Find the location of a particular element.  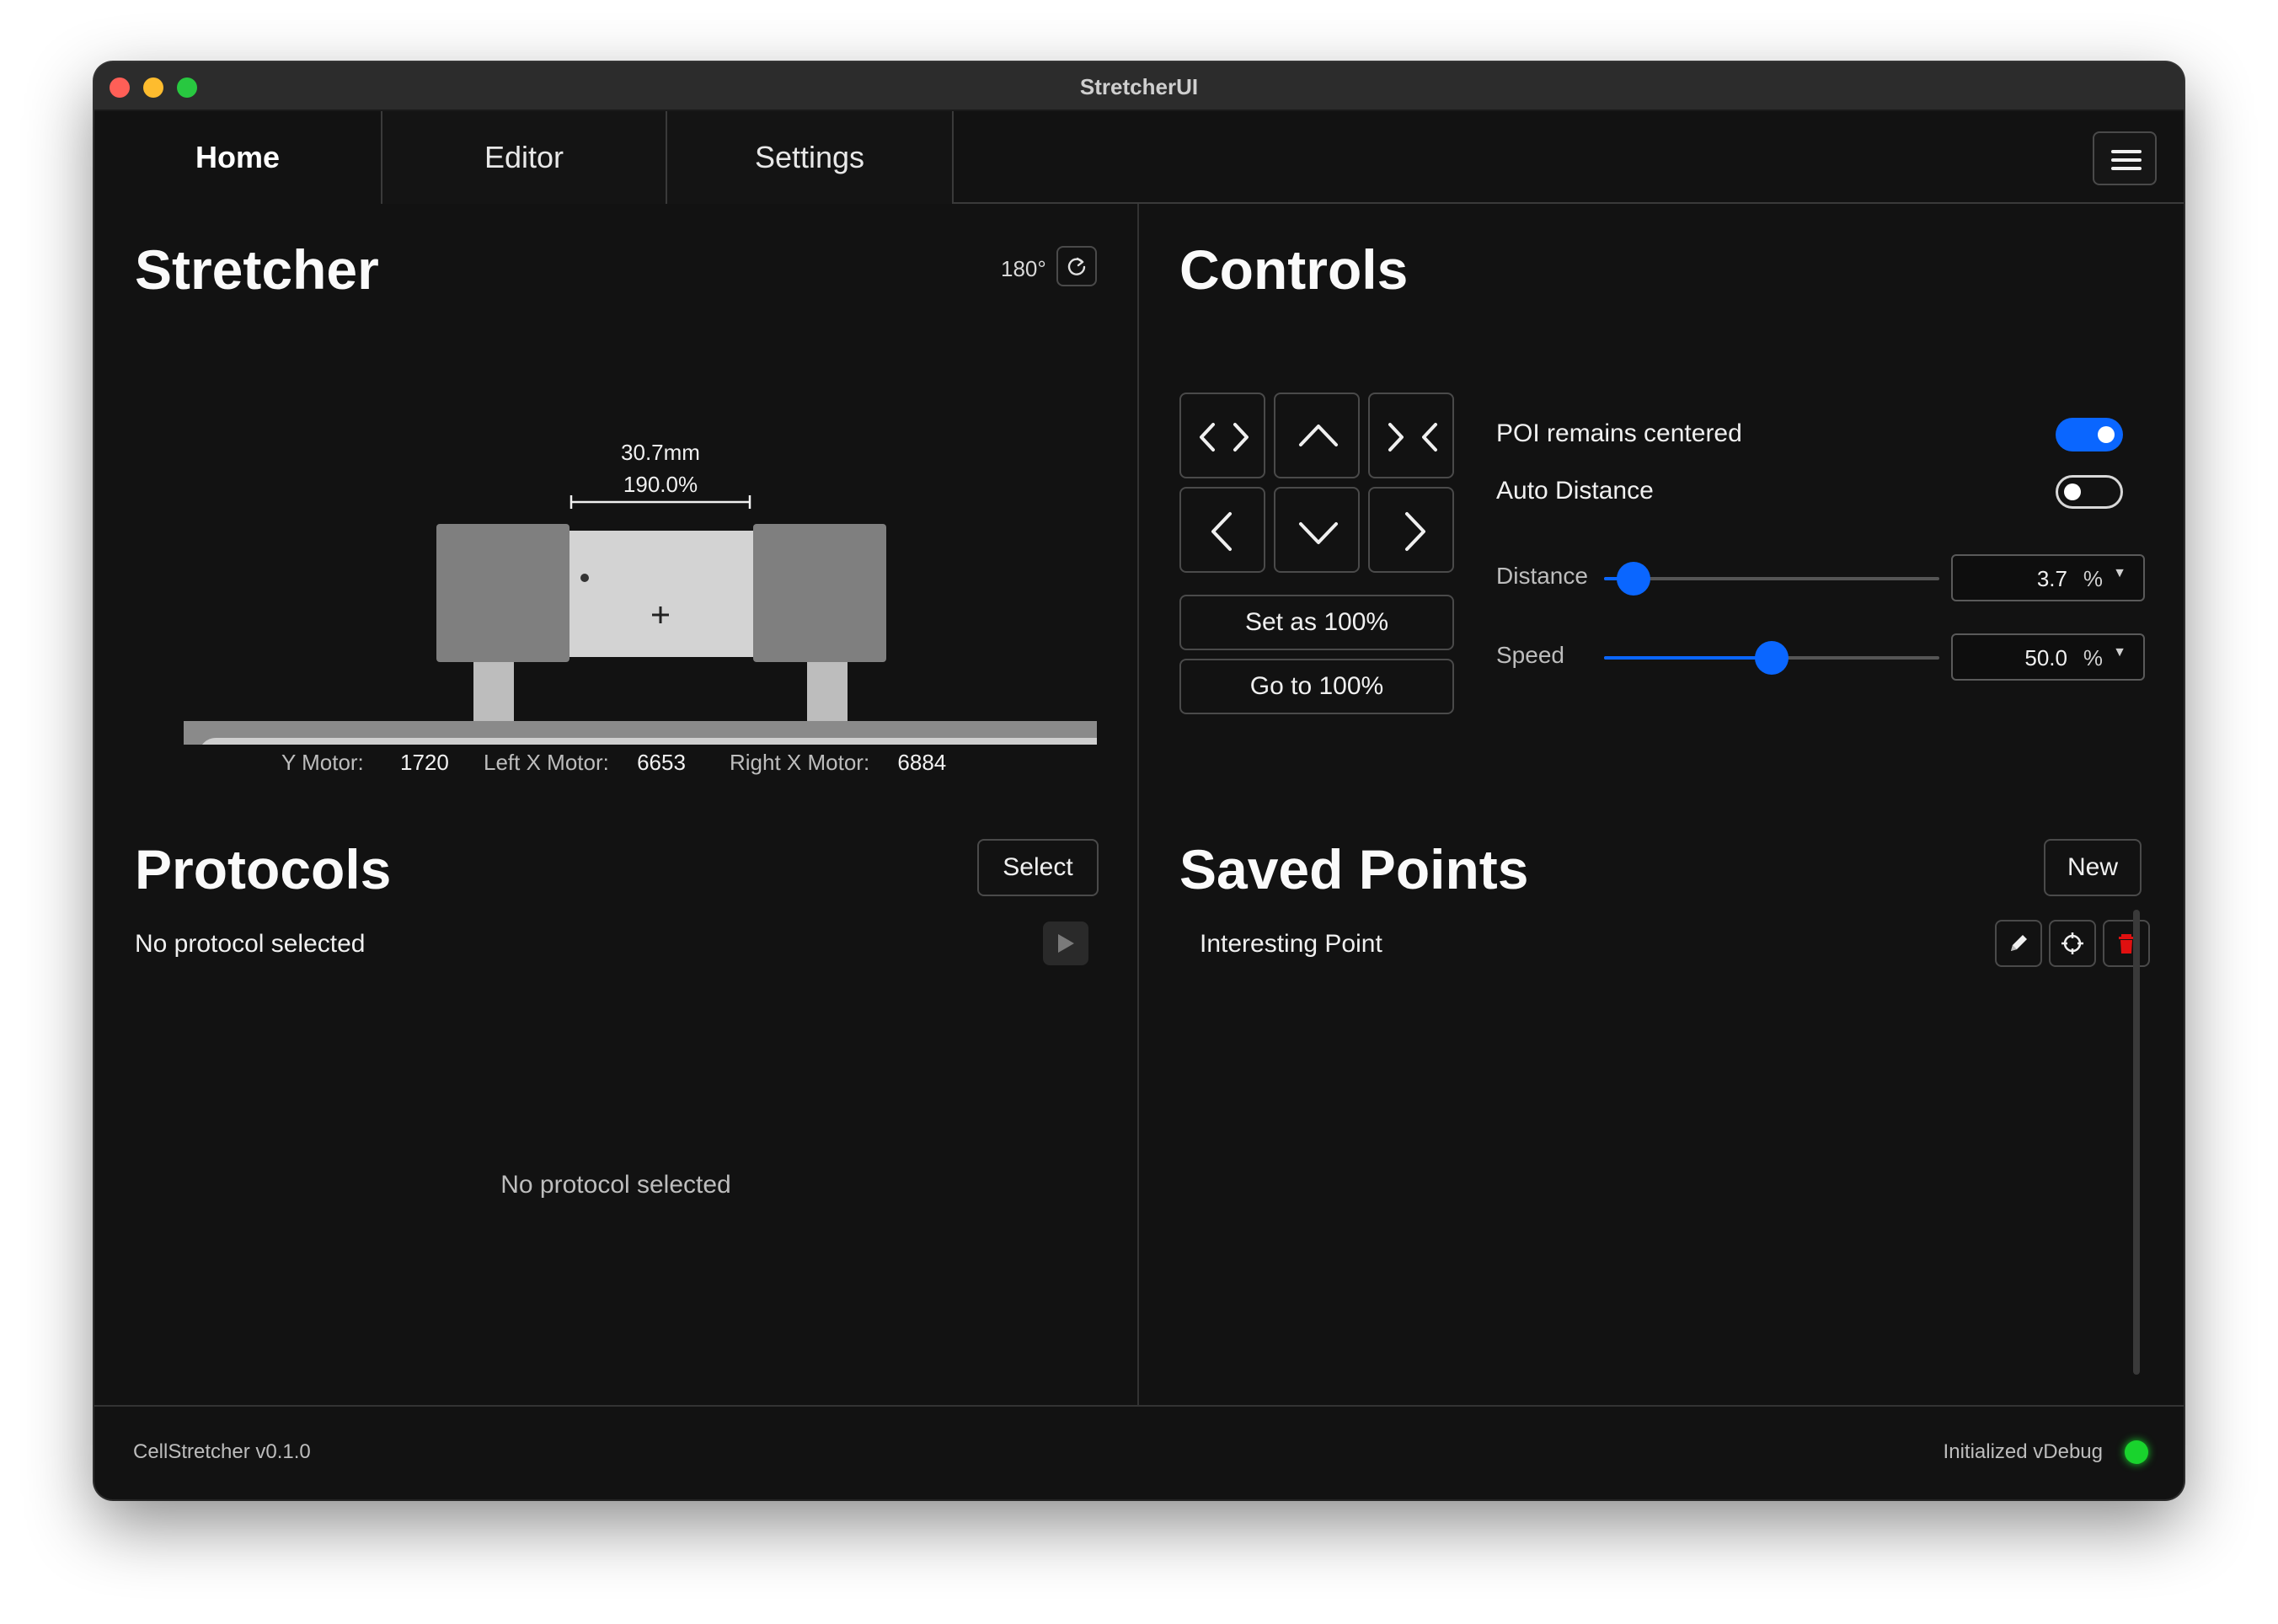

y-motor-value: 1720 is located at coordinates (424, 762).